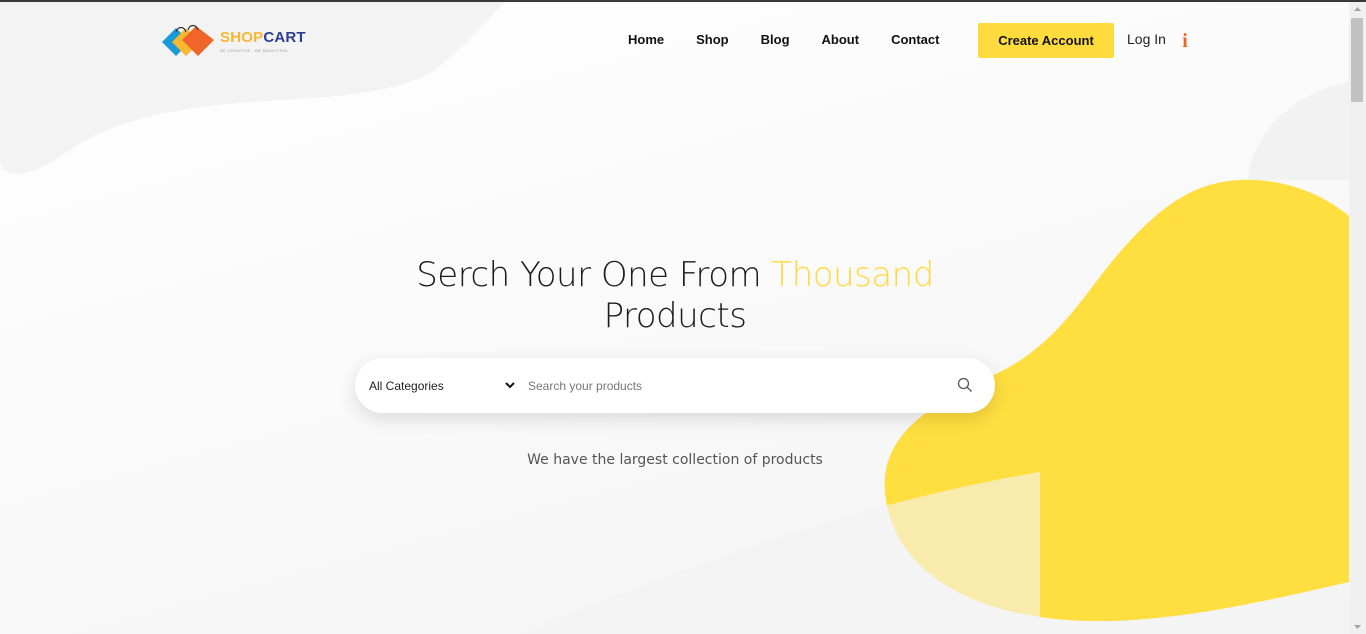 The width and height of the screenshot is (1366, 634). Describe the element at coordinates (1357, 318) in the screenshot. I see `vertical-scrollbar` at that location.